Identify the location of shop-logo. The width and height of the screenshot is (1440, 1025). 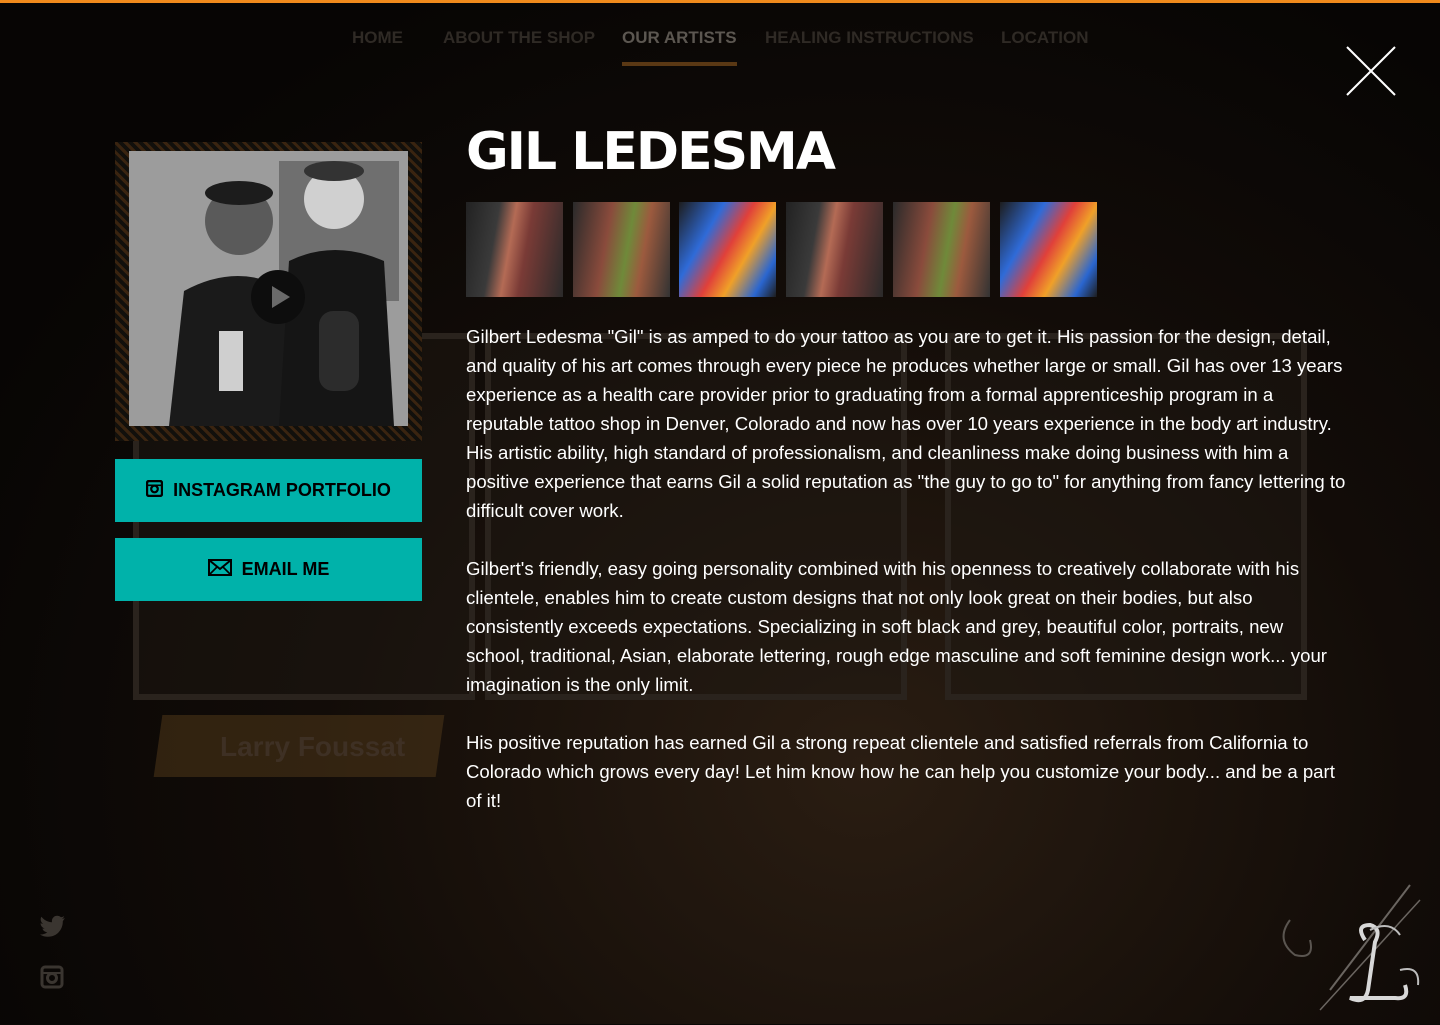
(1352, 950).